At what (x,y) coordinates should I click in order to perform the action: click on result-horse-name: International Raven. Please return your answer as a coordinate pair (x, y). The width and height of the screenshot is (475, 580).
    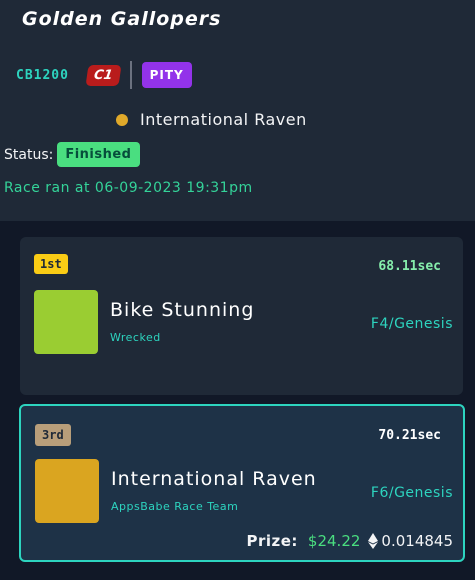
    Looking at the image, I should click on (214, 479).